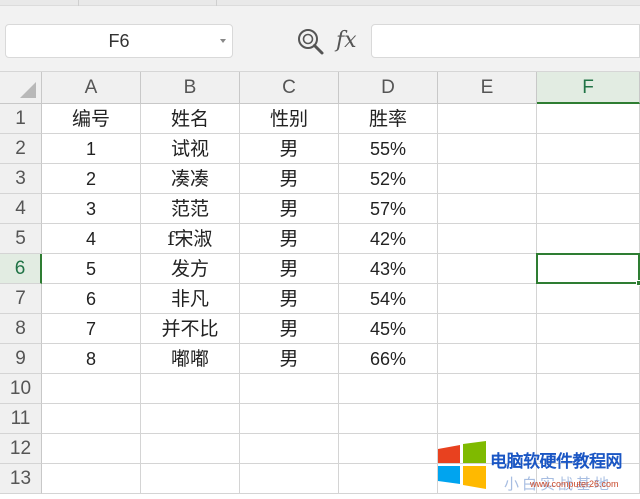 The width and height of the screenshot is (640, 499). I want to click on row-header: 4, so click(21, 209).